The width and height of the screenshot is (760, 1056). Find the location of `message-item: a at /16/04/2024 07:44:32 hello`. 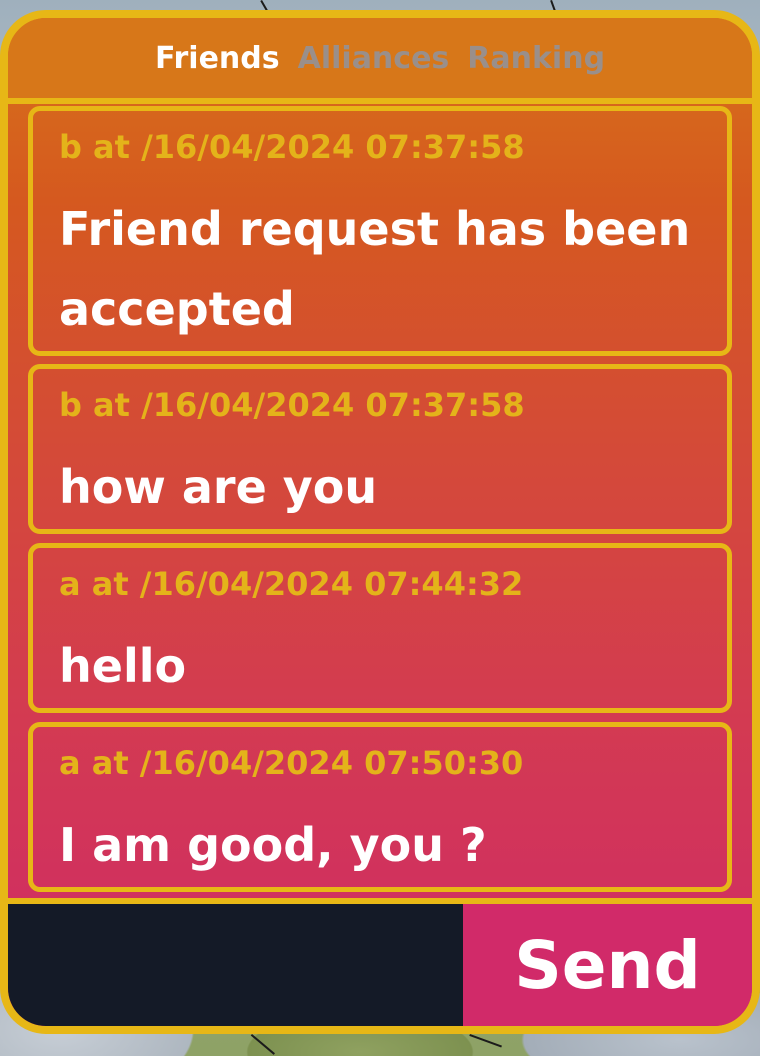

message-item: a at /16/04/2024 07:44:32 hello is located at coordinates (380, 628).